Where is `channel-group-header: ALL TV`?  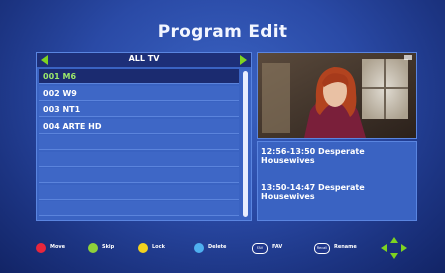 channel-group-header: ALL TV is located at coordinates (144, 60).